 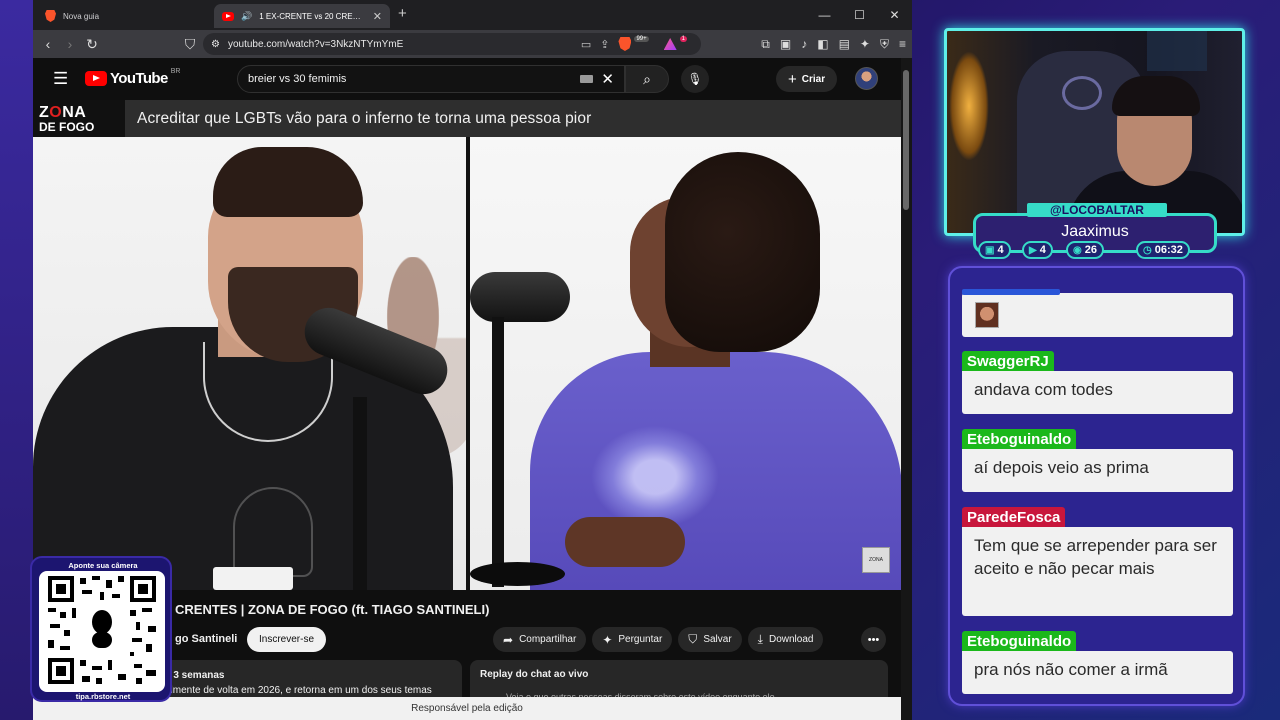 What do you see at coordinates (969, 106) in the screenshot?
I see `lamp` at bounding box center [969, 106].